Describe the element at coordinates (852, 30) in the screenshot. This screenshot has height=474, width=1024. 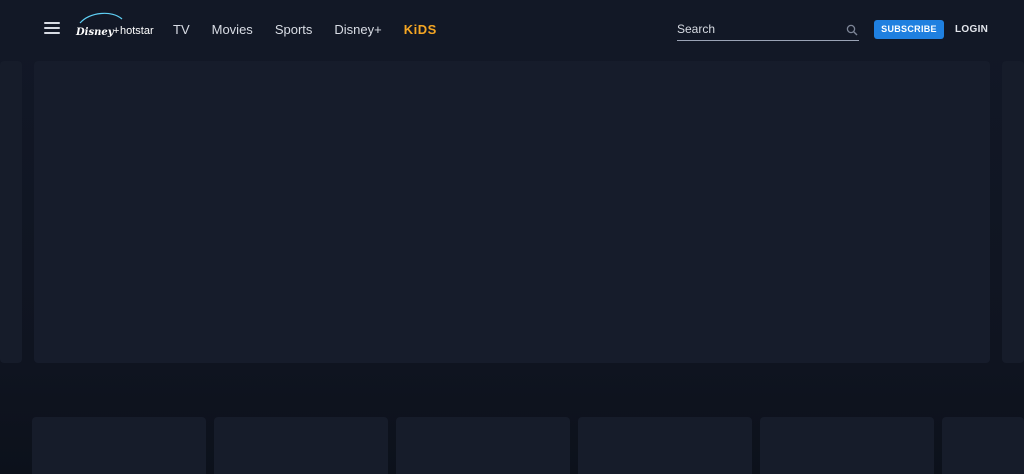
I see `search-icon` at that location.